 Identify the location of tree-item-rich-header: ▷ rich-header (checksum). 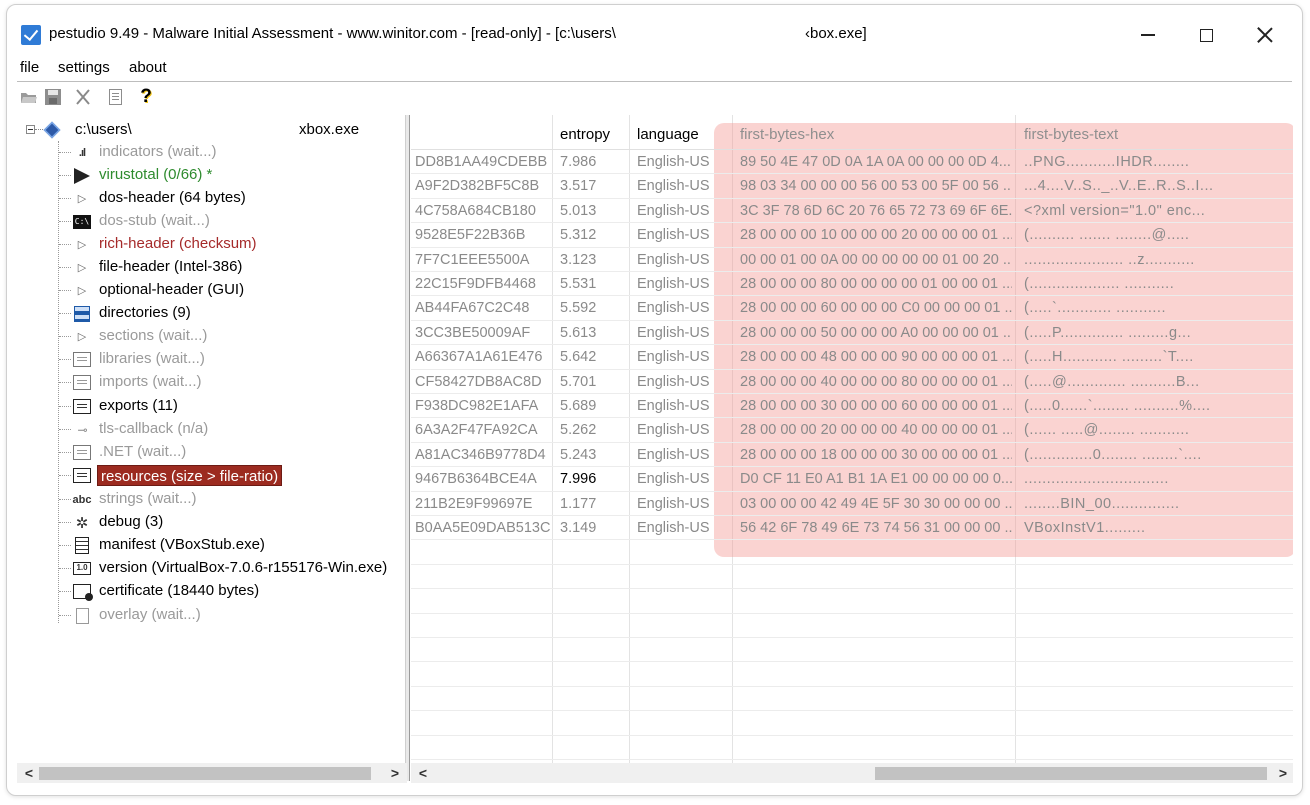
(211, 244).